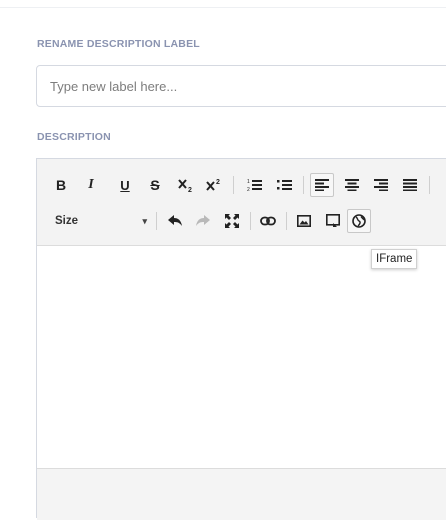 Image resolution: width=446 pixels, height=520 pixels. I want to click on image-icon, so click(304, 221).